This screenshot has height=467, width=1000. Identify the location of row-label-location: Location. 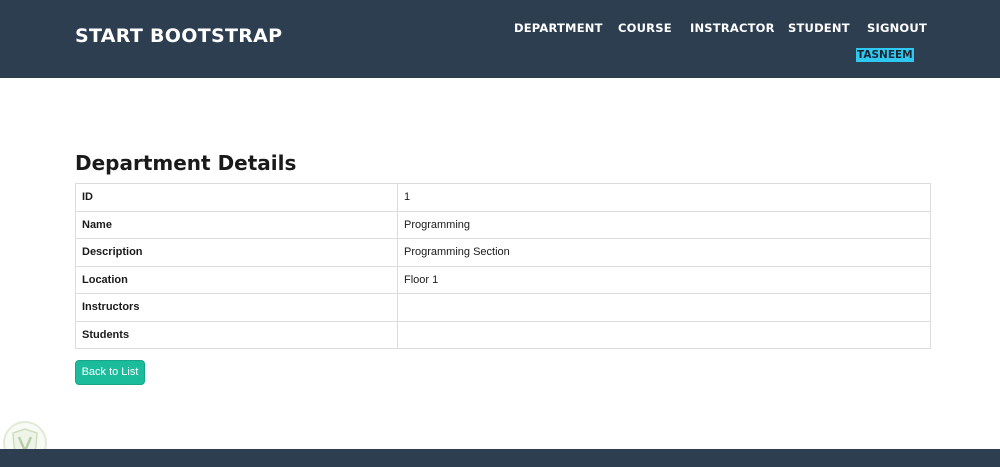
(236, 279).